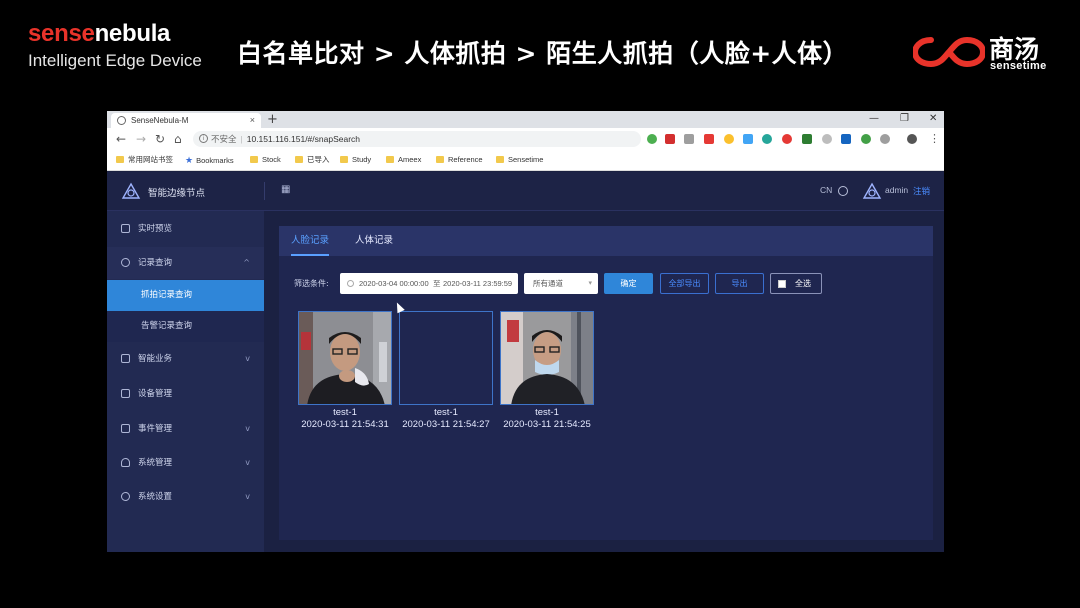 The height and width of the screenshot is (608, 1080). What do you see at coordinates (350, 283) in the screenshot?
I see `clock-icon` at bounding box center [350, 283].